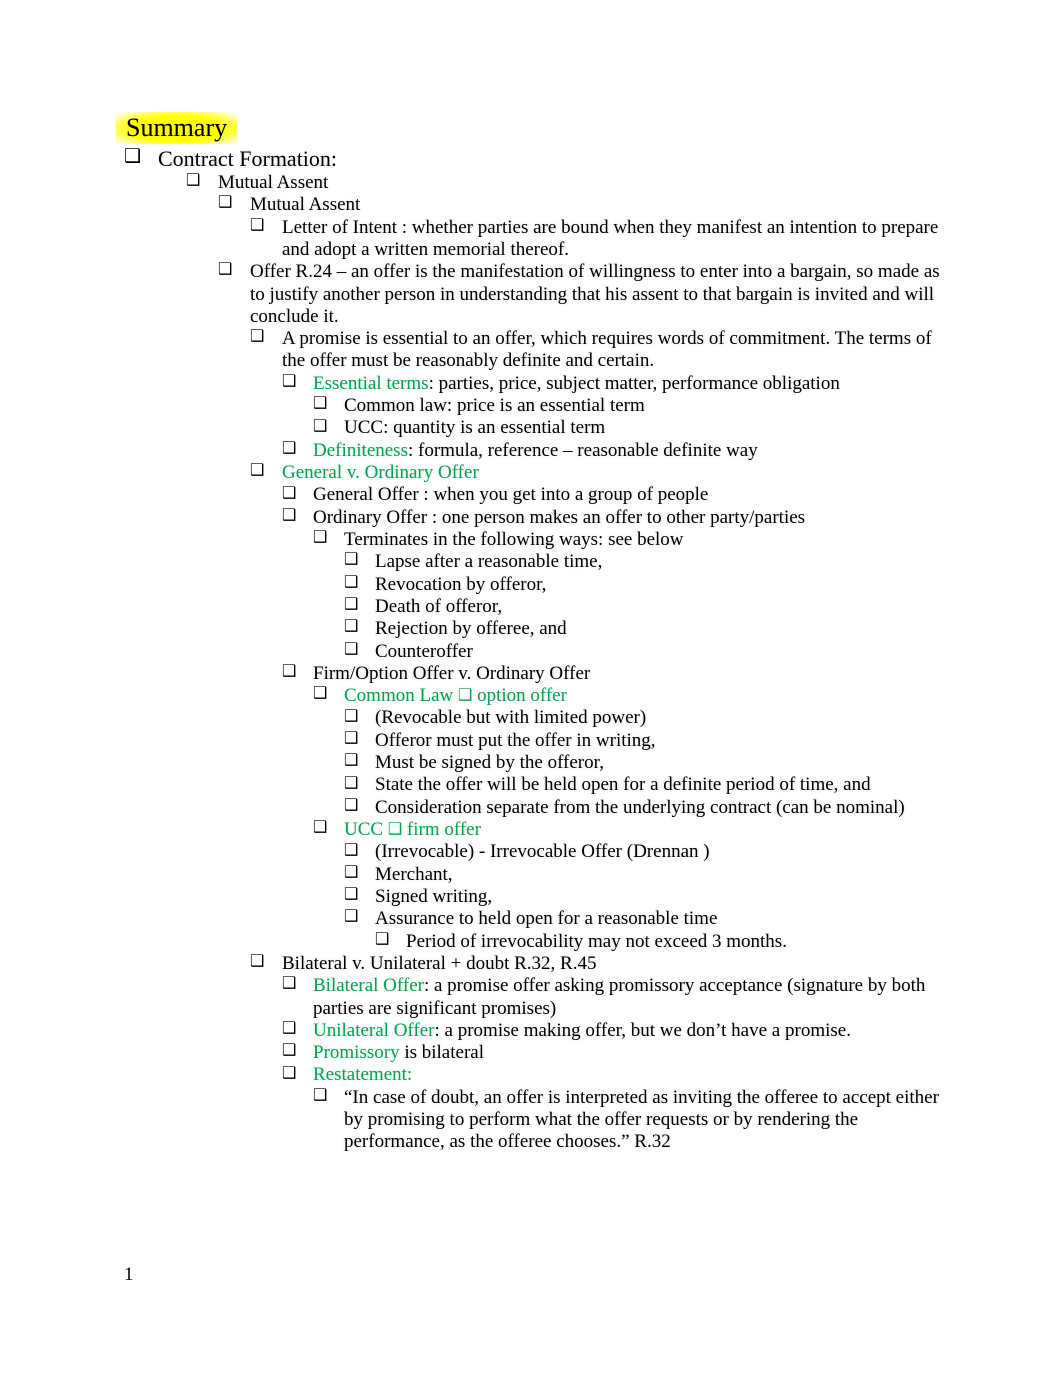 Image resolution: width=1062 pixels, height=1377 pixels. What do you see at coordinates (528, 158) in the screenshot?
I see `outline-item-contract-formation: ❑ Contract Formation:` at bounding box center [528, 158].